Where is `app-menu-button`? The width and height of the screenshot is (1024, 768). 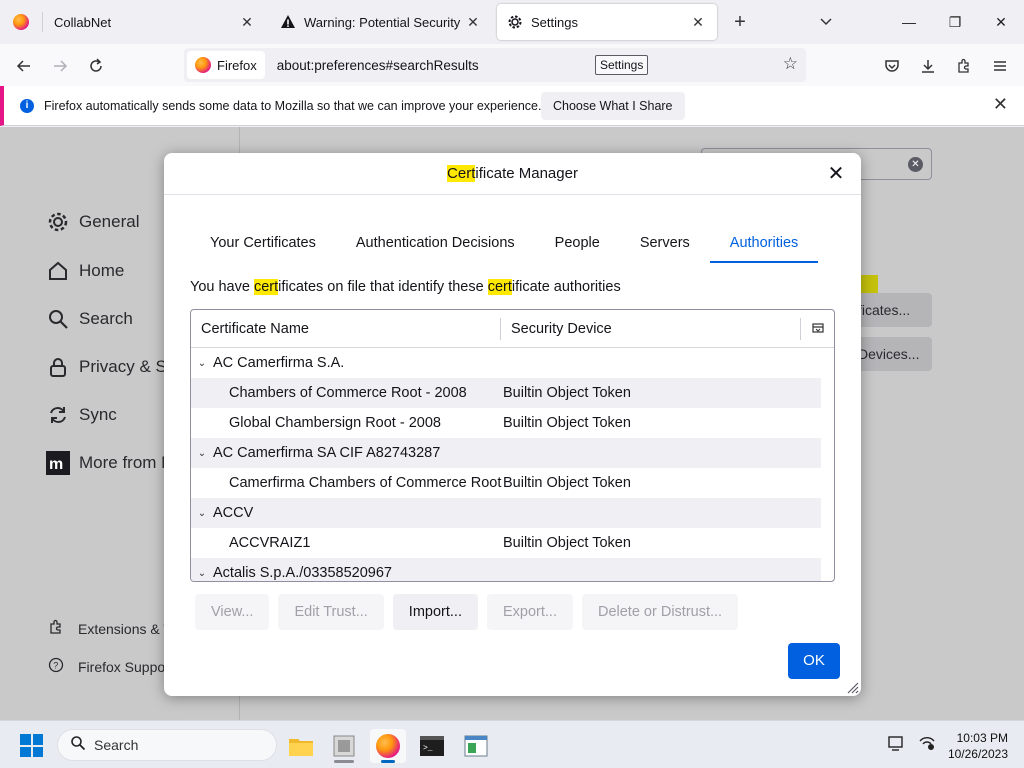 app-menu-button is located at coordinates (1000, 66).